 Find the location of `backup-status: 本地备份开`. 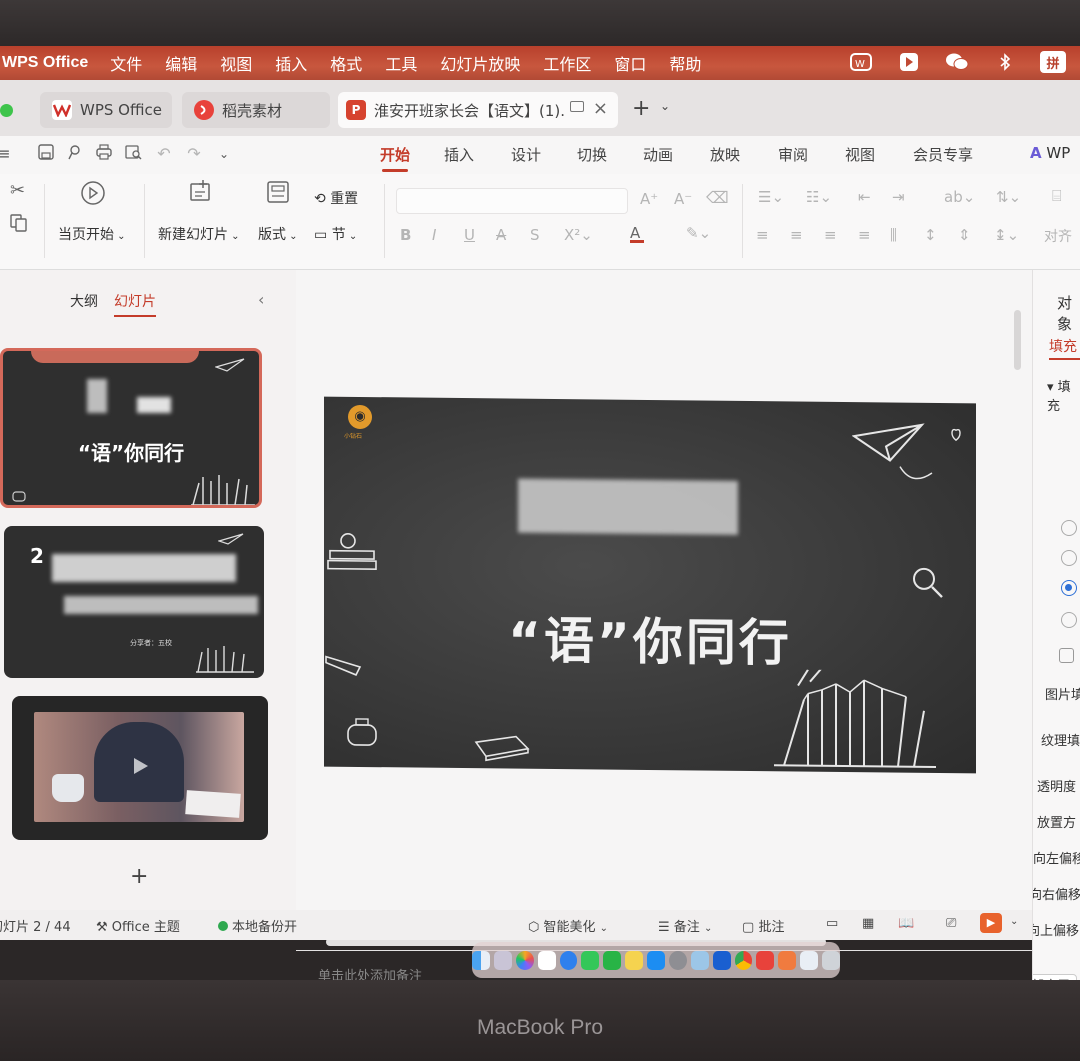

backup-status: 本地备份开 is located at coordinates (257, 925).